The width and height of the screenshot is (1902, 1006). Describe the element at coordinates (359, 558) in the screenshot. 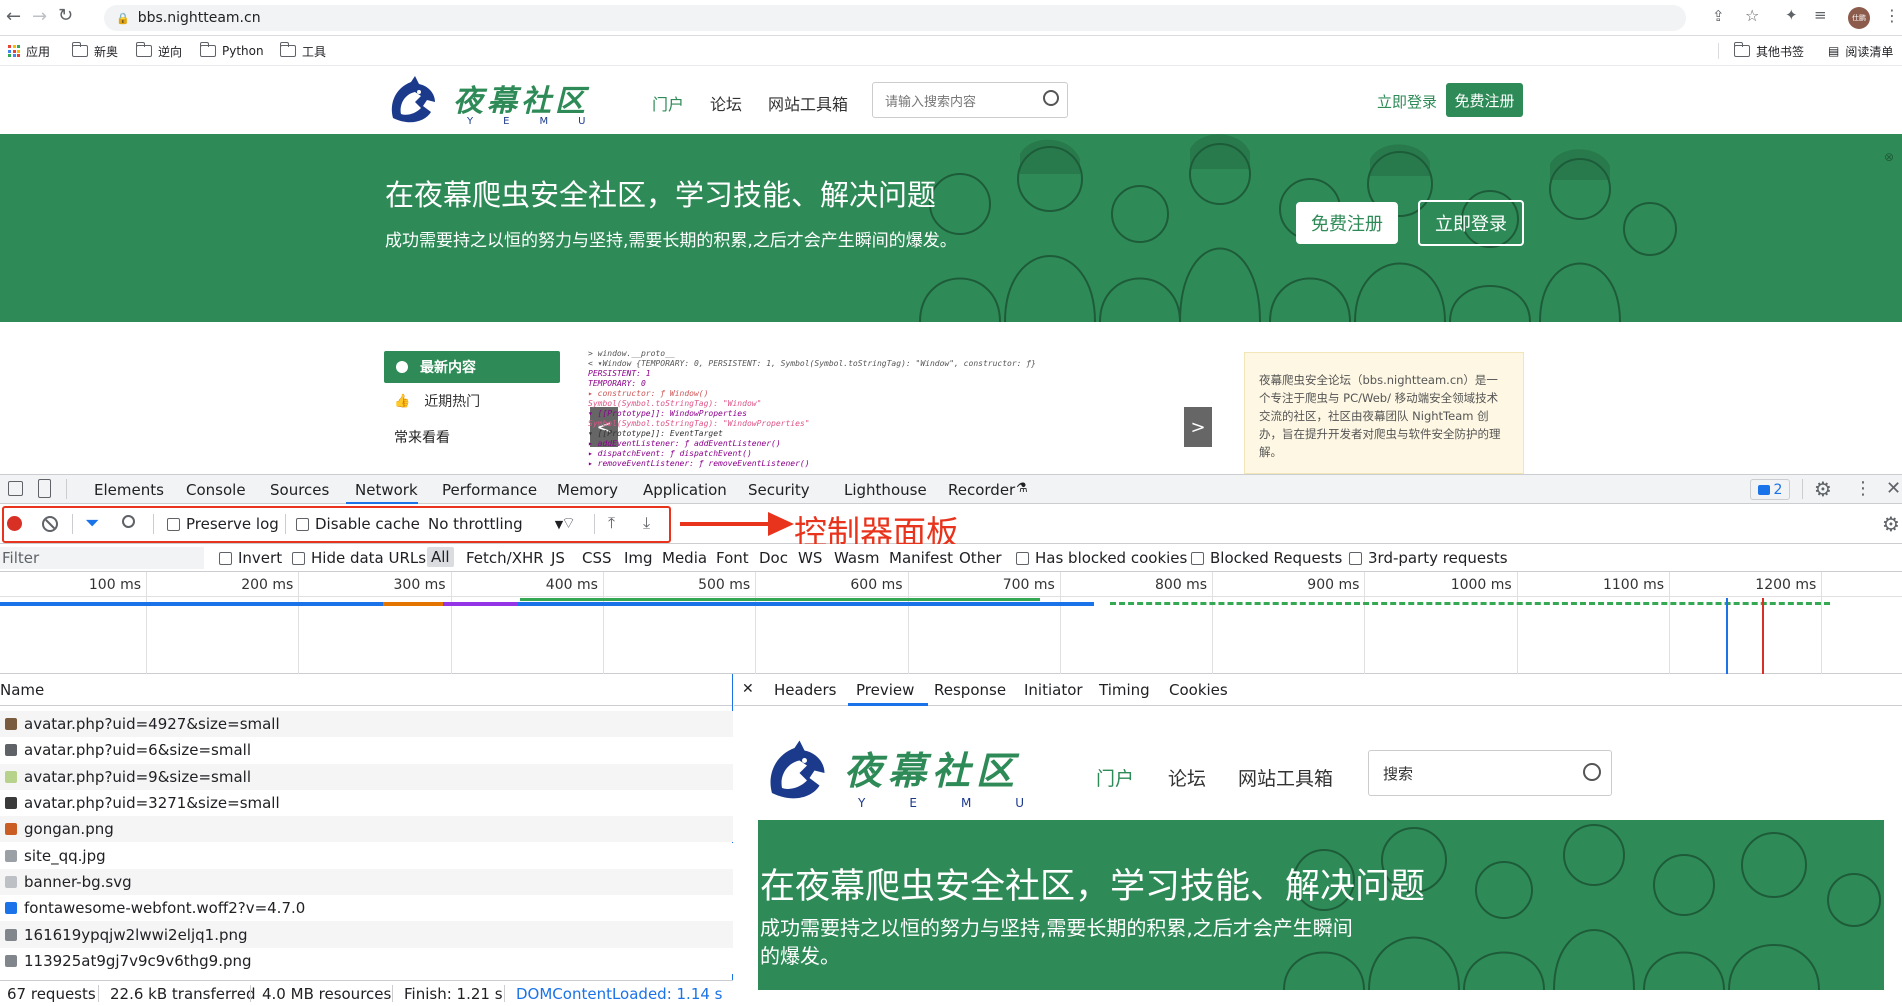

I see `hide-data-urls-checkbox: Hide data URLs` at that location.